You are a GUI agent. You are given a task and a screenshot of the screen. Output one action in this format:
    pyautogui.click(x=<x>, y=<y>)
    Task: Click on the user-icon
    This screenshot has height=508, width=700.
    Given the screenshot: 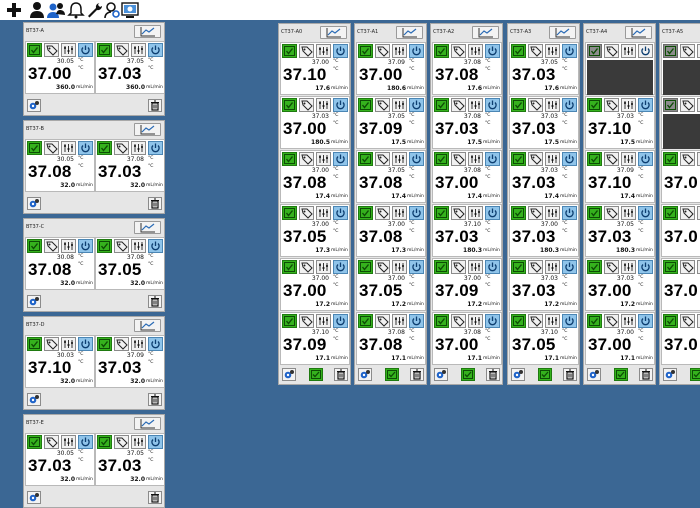 What is the action you would take?
    pyautogui.click(x=37, y=10)
    